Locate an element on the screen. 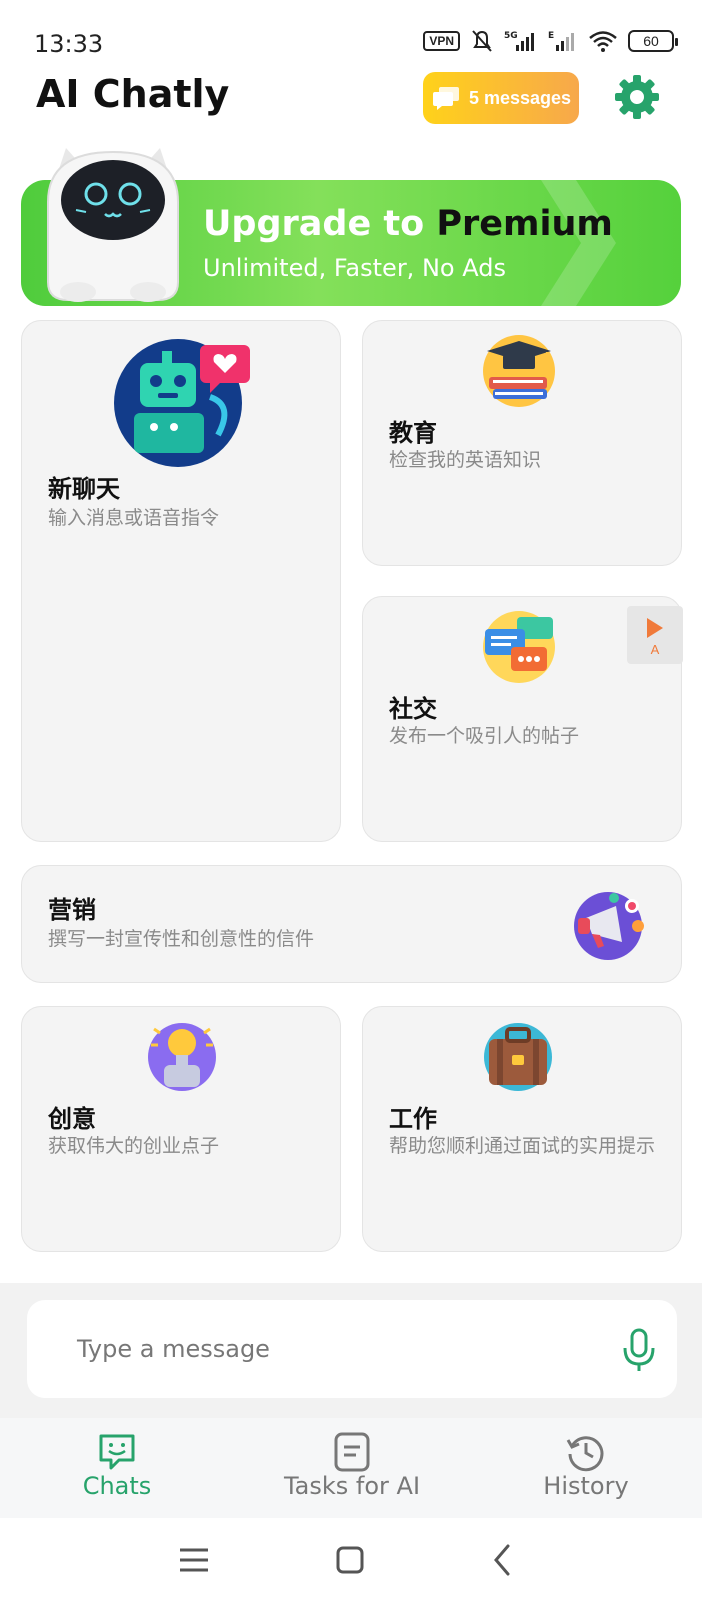  chat-bubbles-icon is located at coordinates (519, 647).